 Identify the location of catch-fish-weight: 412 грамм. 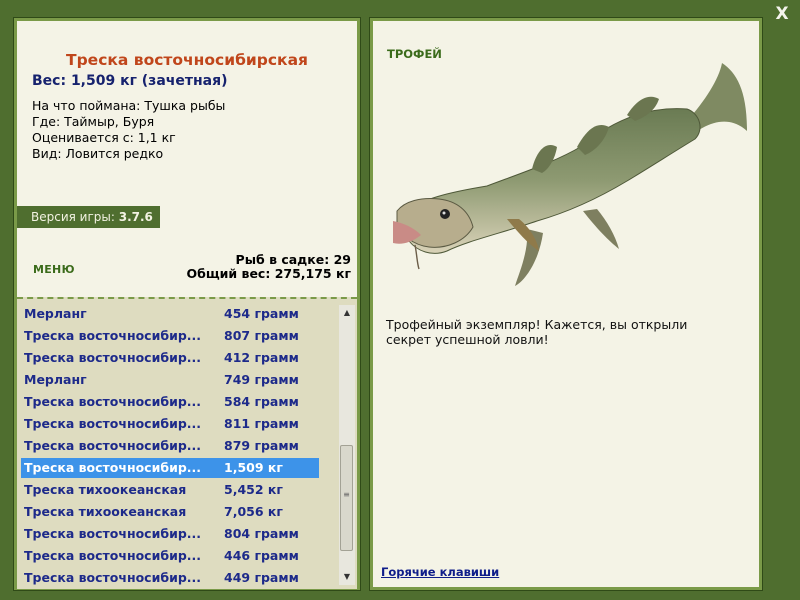
(261, 357).